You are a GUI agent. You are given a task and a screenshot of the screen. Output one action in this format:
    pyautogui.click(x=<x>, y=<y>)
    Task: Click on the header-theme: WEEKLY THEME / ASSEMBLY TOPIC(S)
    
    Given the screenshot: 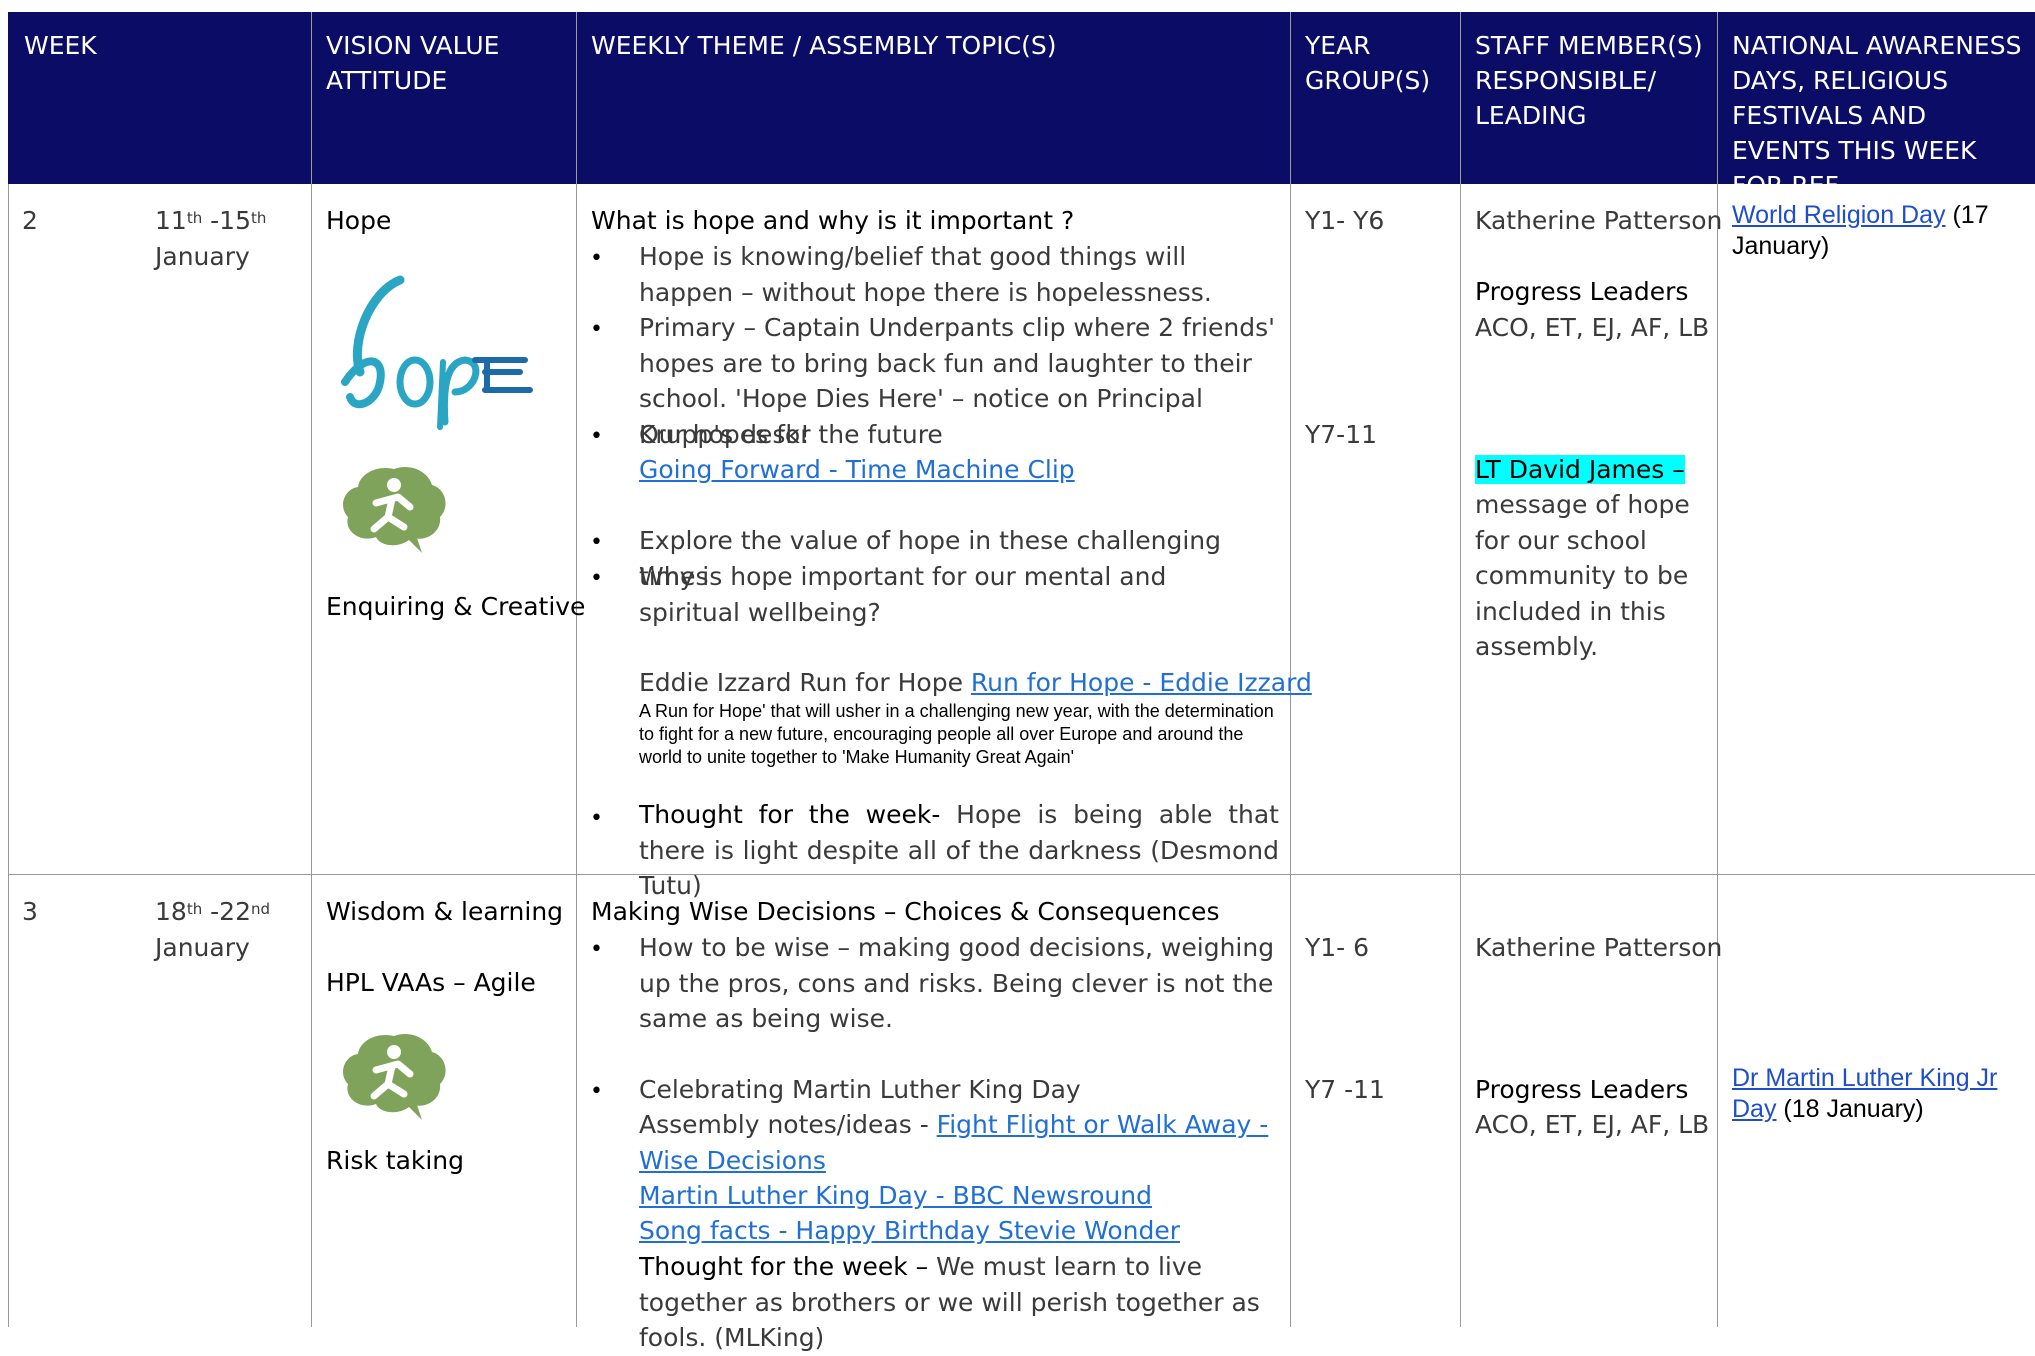 What is the action you would take?
    pyautogui.click(x=824, y=45)
    